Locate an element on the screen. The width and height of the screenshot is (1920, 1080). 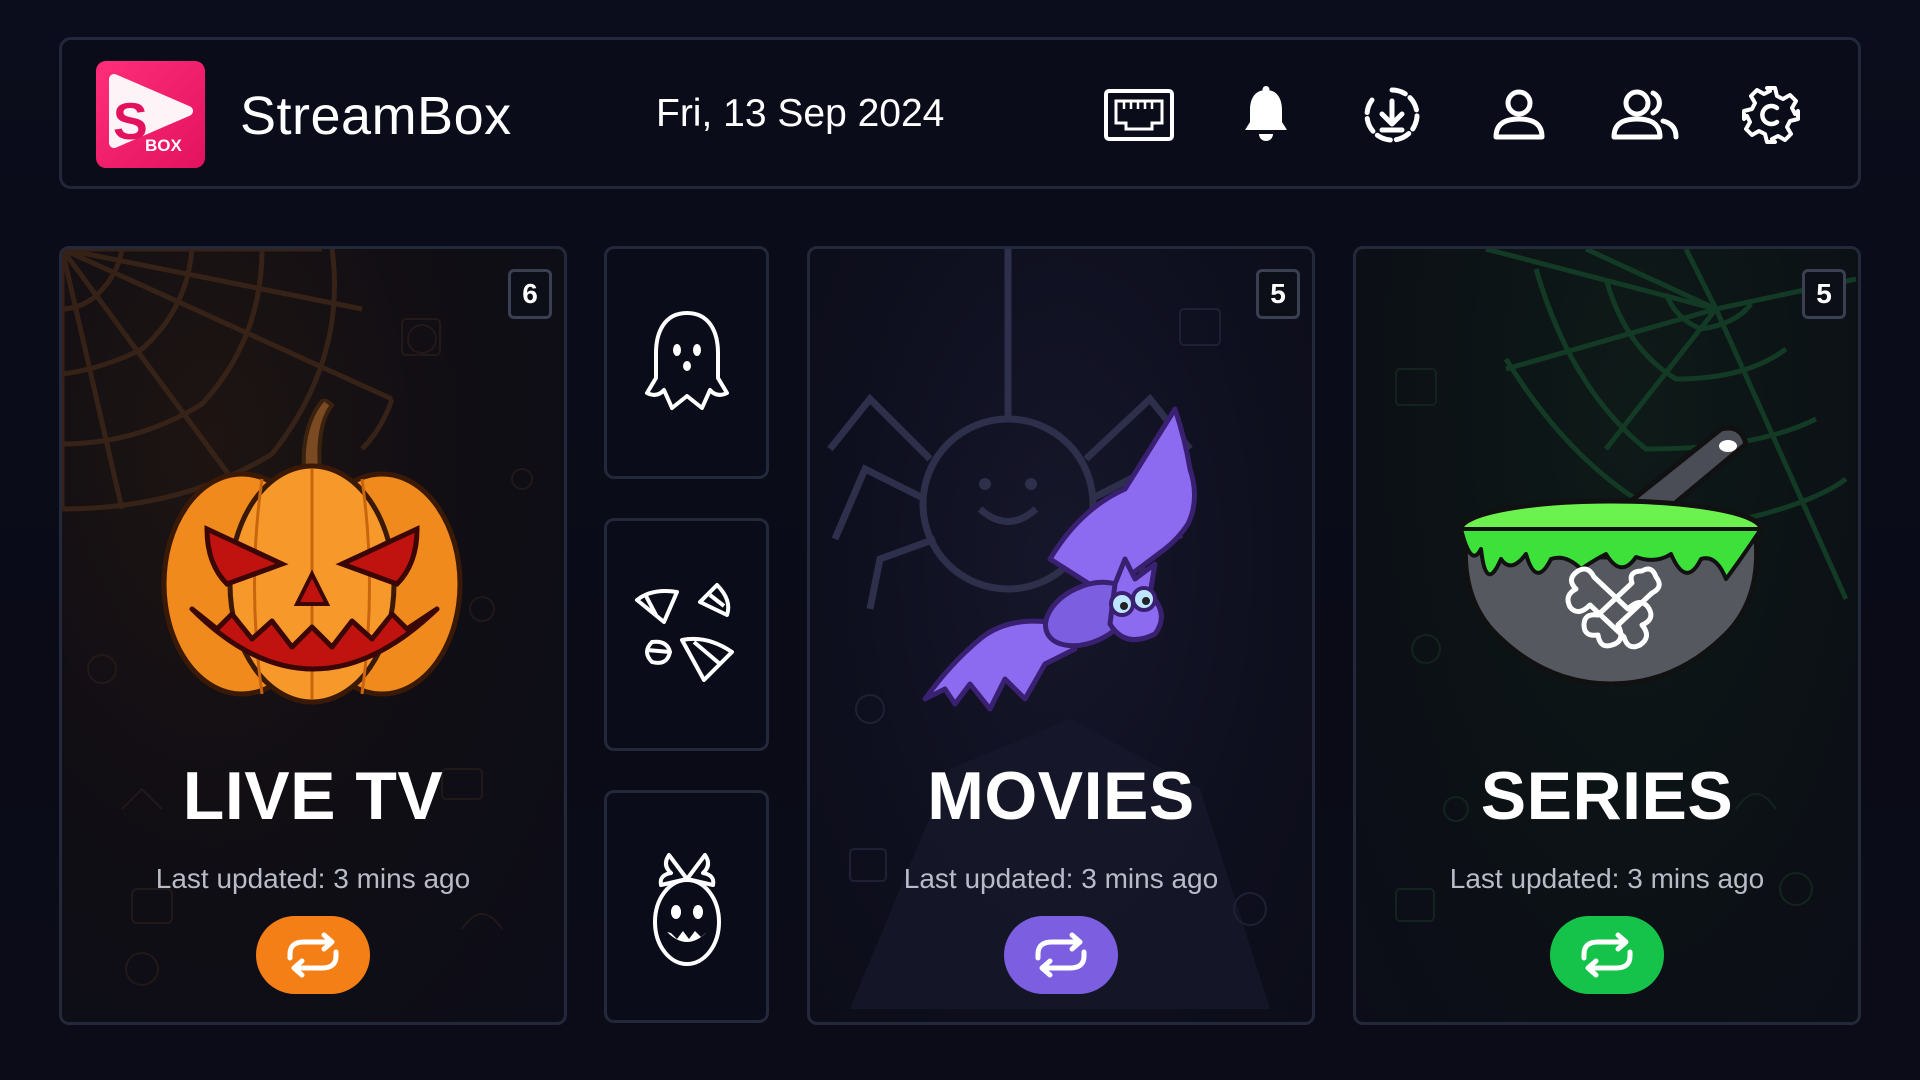
series-refresh-button is located at coordinates (1607, 955).